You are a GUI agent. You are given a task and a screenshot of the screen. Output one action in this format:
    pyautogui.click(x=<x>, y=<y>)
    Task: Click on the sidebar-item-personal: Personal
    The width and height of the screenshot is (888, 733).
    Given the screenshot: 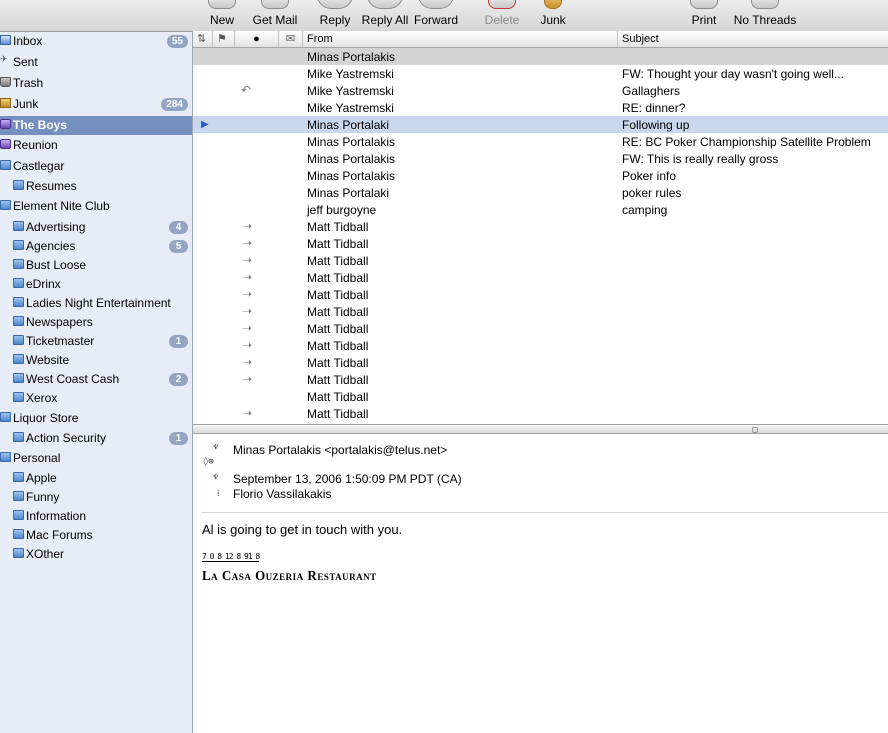 What is the action you would take?
    pyautogui.click(x=96, y=458)
    